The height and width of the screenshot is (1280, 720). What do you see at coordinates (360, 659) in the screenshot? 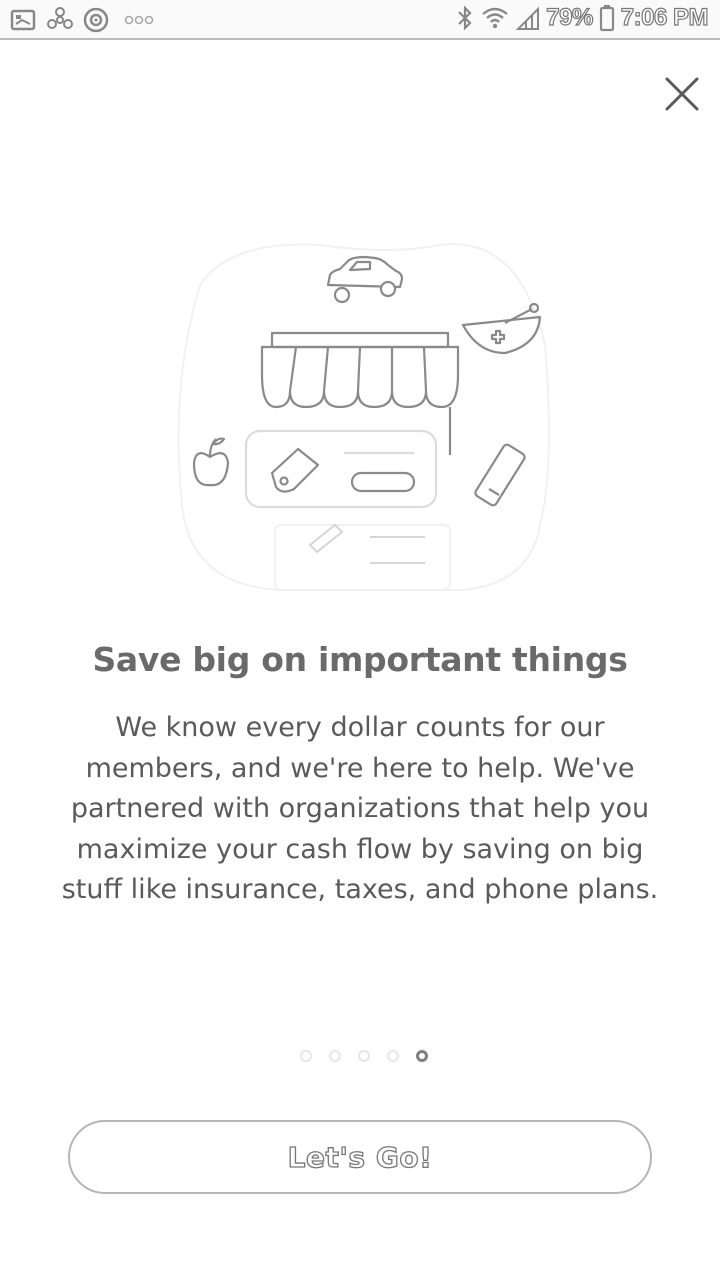
I see `page-title: Save big on important things` at bounding box center [360, 659].